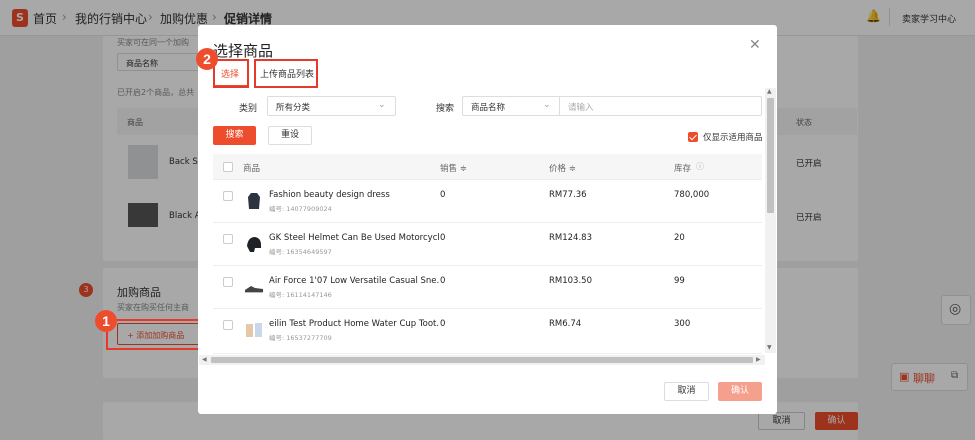  What do you see at coordinates (488, 108) in the screenshot?
I see `search-field-value: 商品名称` at bounding box center [488, 108].